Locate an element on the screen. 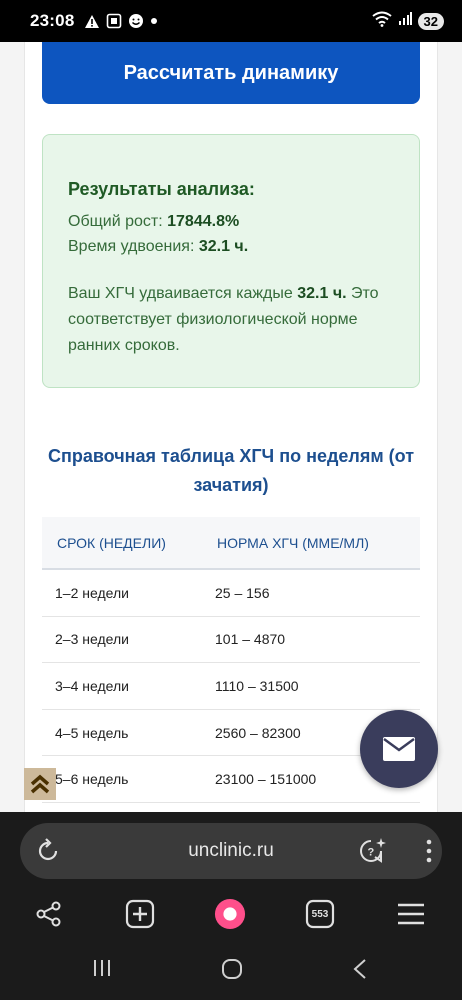 The height and width of the screenshot is (1000, 462). status-right: 32 is located at coordinates (407, 21).